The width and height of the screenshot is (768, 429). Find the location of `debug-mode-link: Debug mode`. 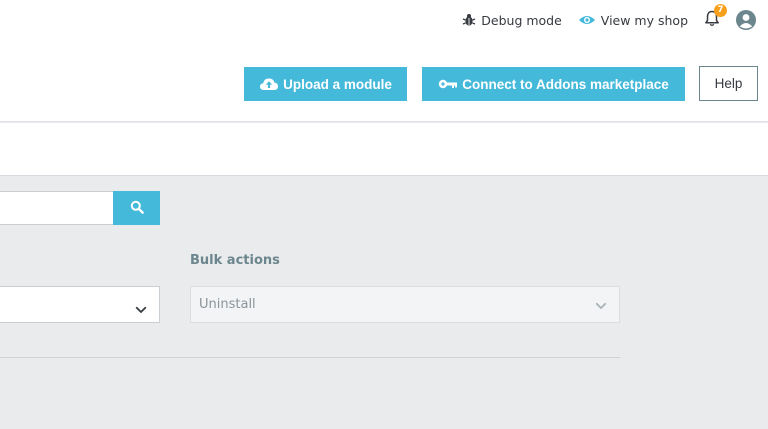

debug-mode-link: Debug mode is located at coordinates (512, 20).